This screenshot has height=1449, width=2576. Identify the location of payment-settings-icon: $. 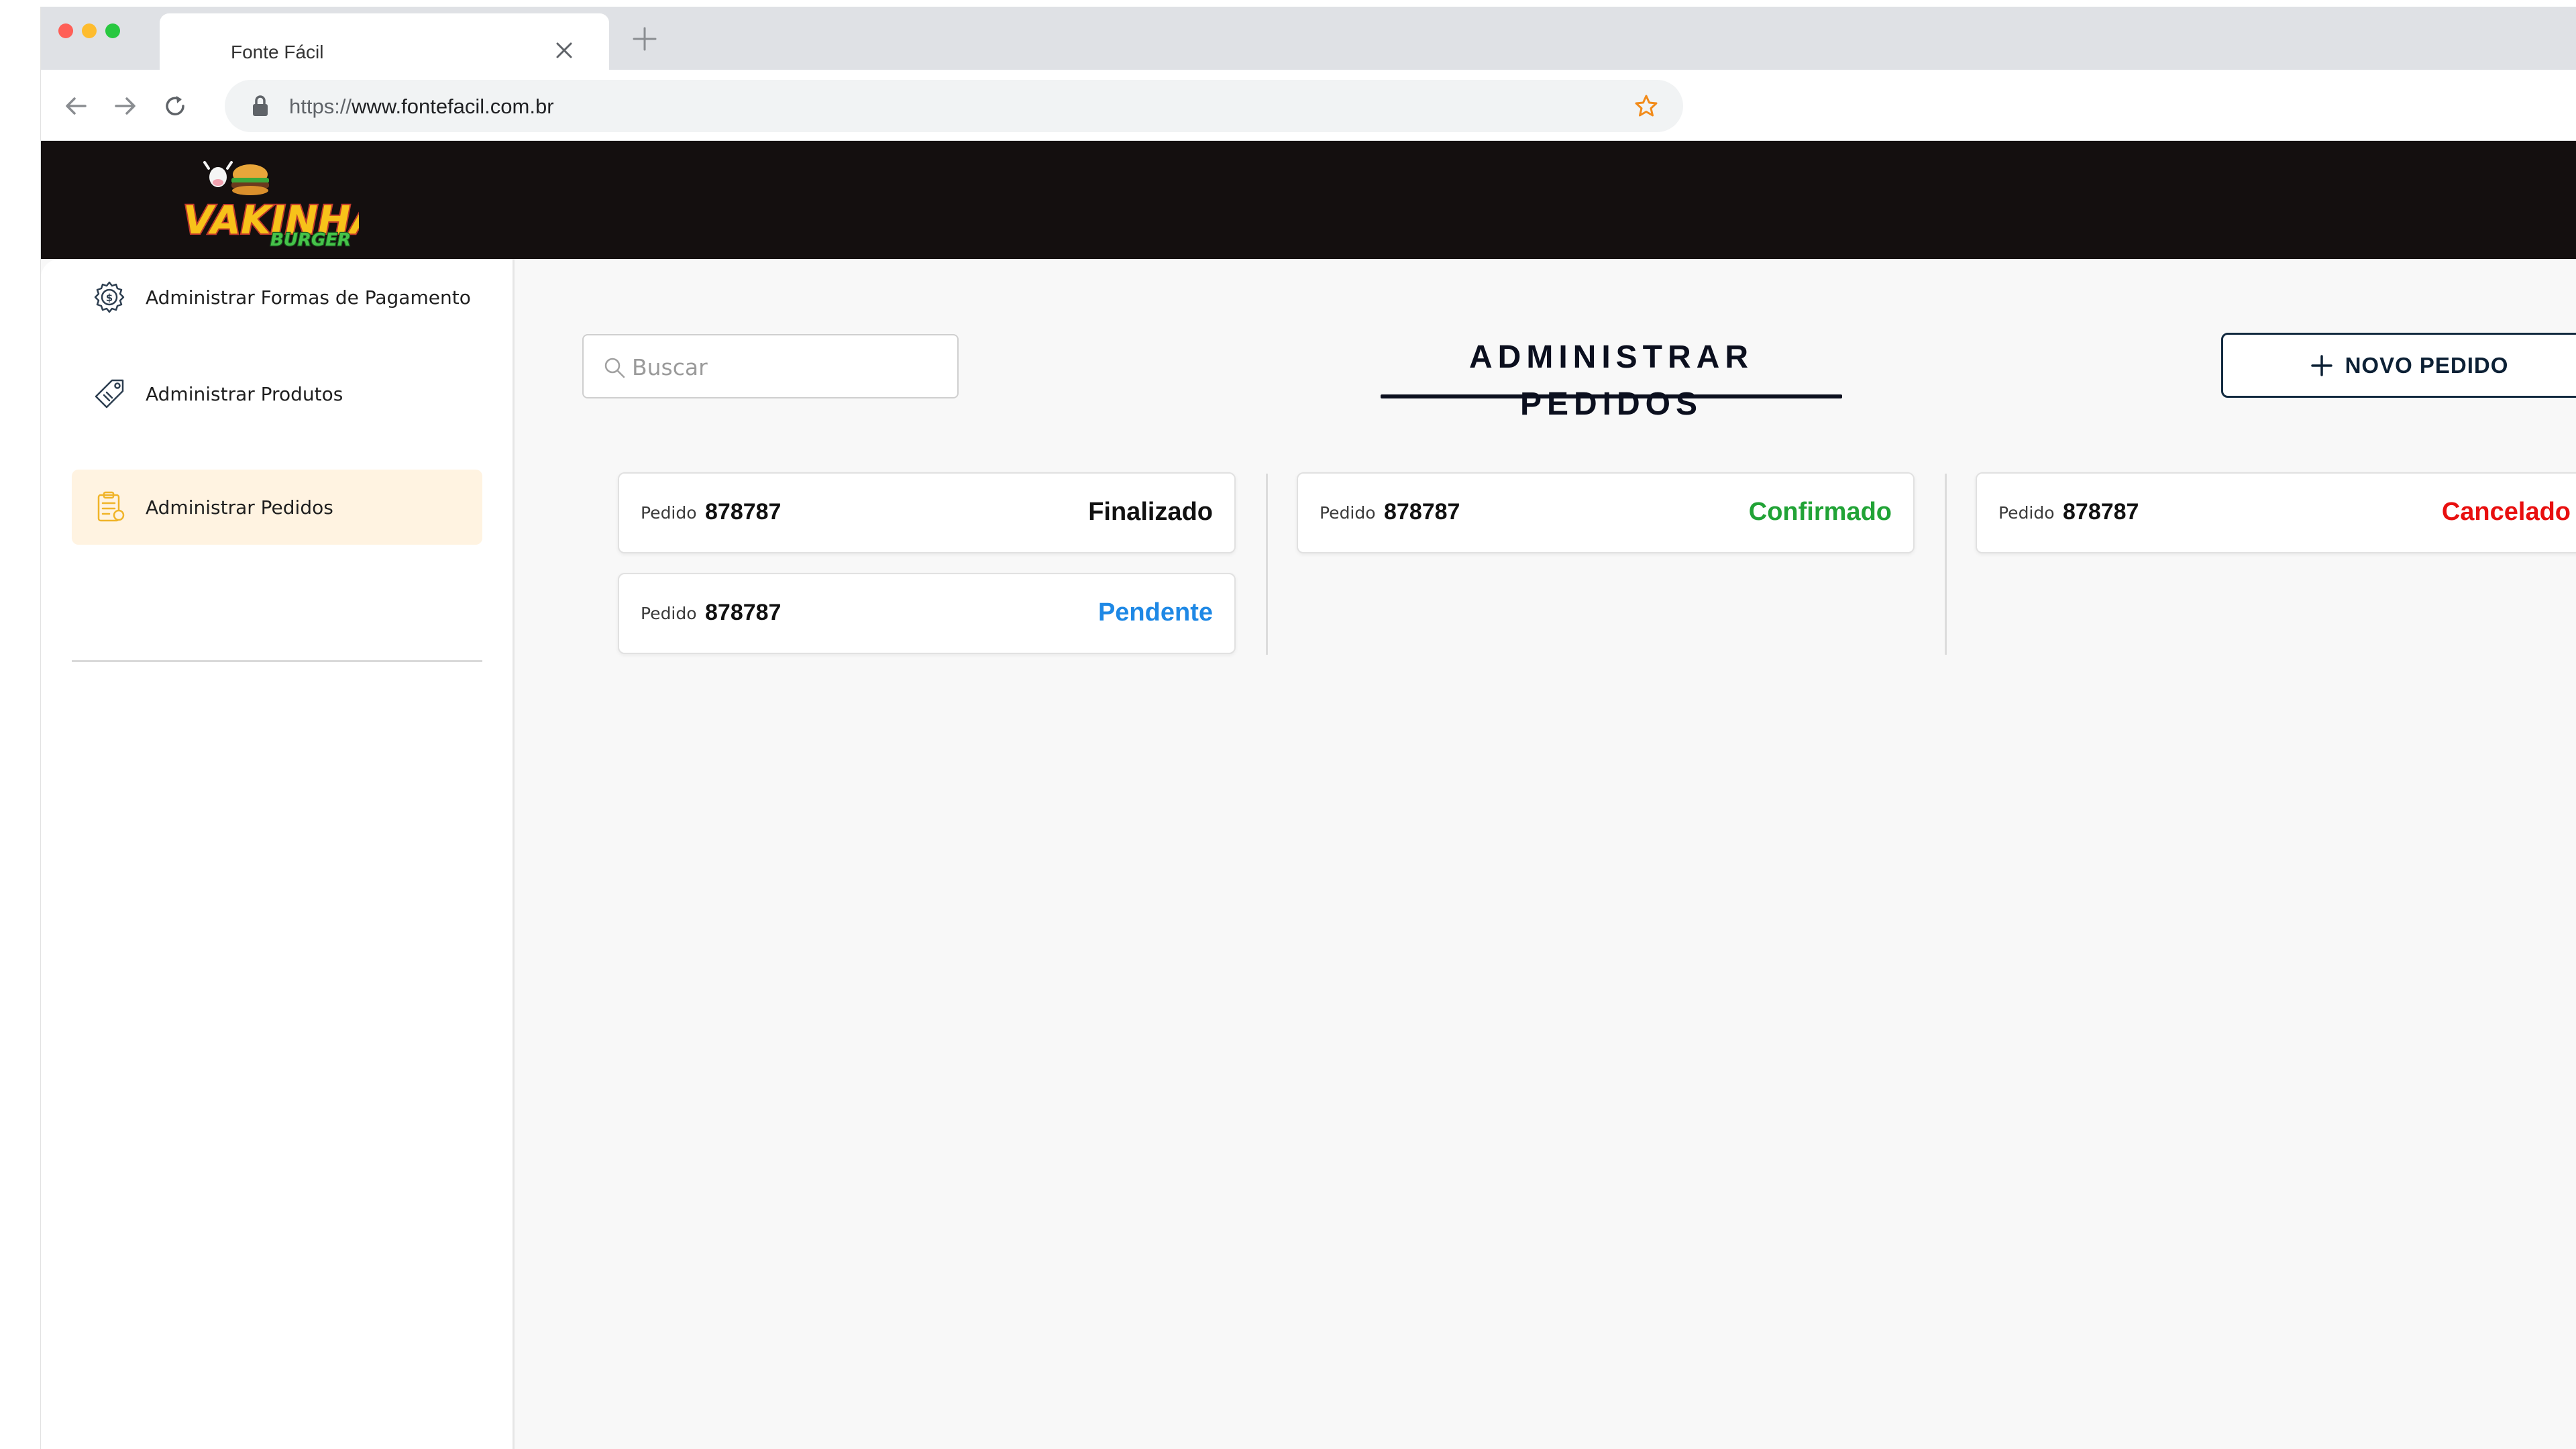
(109, 297).